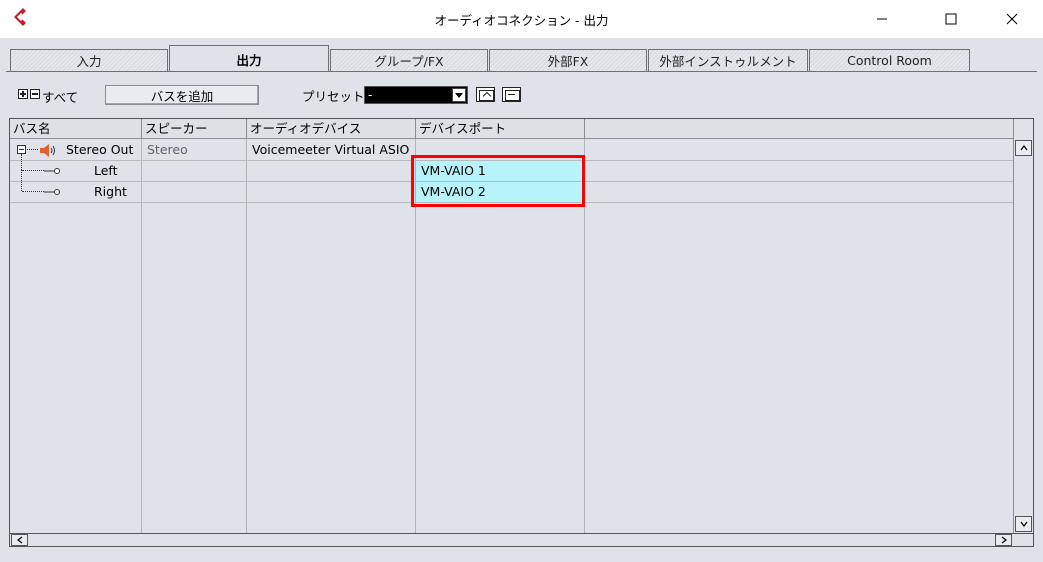 This screenshot has height=562, width=1043. What do you see at coordinates (116, 171) in the screenshot?
I see `bus-name-cell: Left` at bounding box center [116, 171].